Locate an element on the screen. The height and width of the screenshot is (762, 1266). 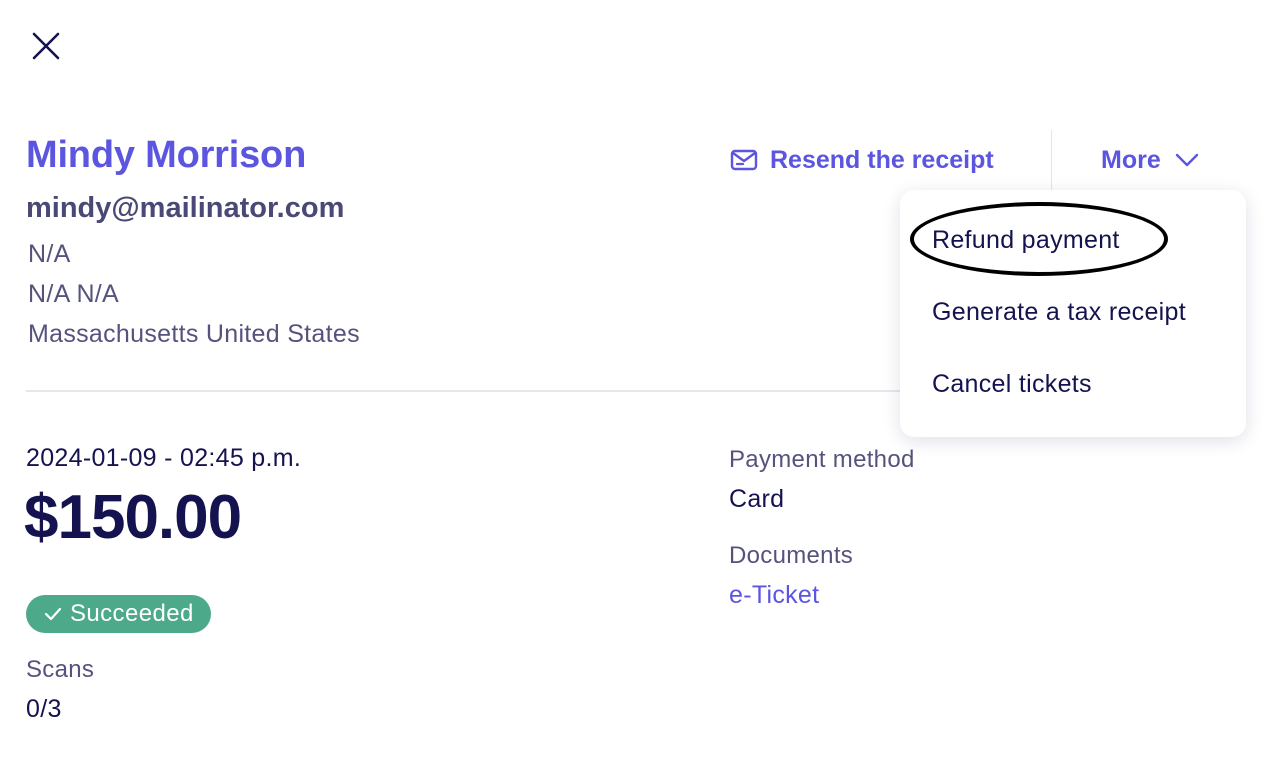
resend-receipt-button: Resend the receipt is located at coordinates (862, 160).